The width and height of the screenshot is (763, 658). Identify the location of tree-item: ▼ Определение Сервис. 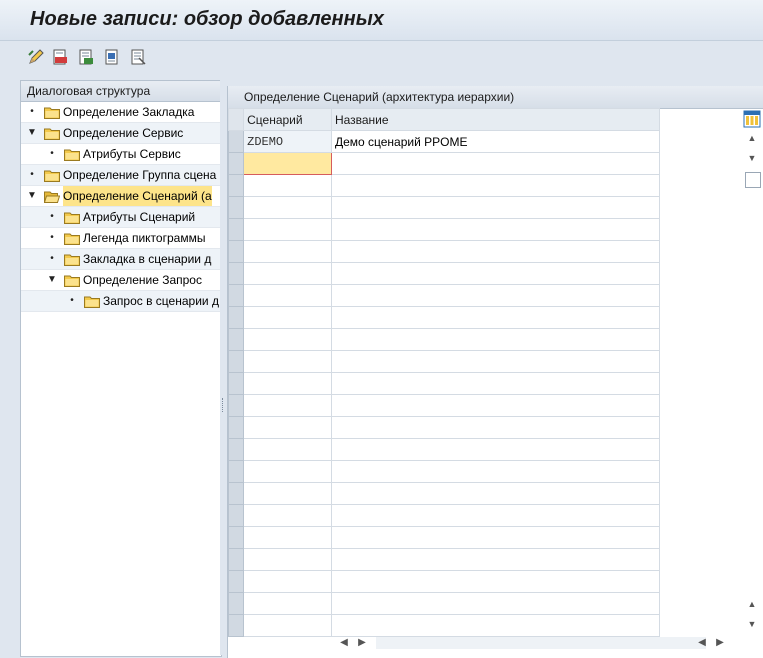
(121, 133).